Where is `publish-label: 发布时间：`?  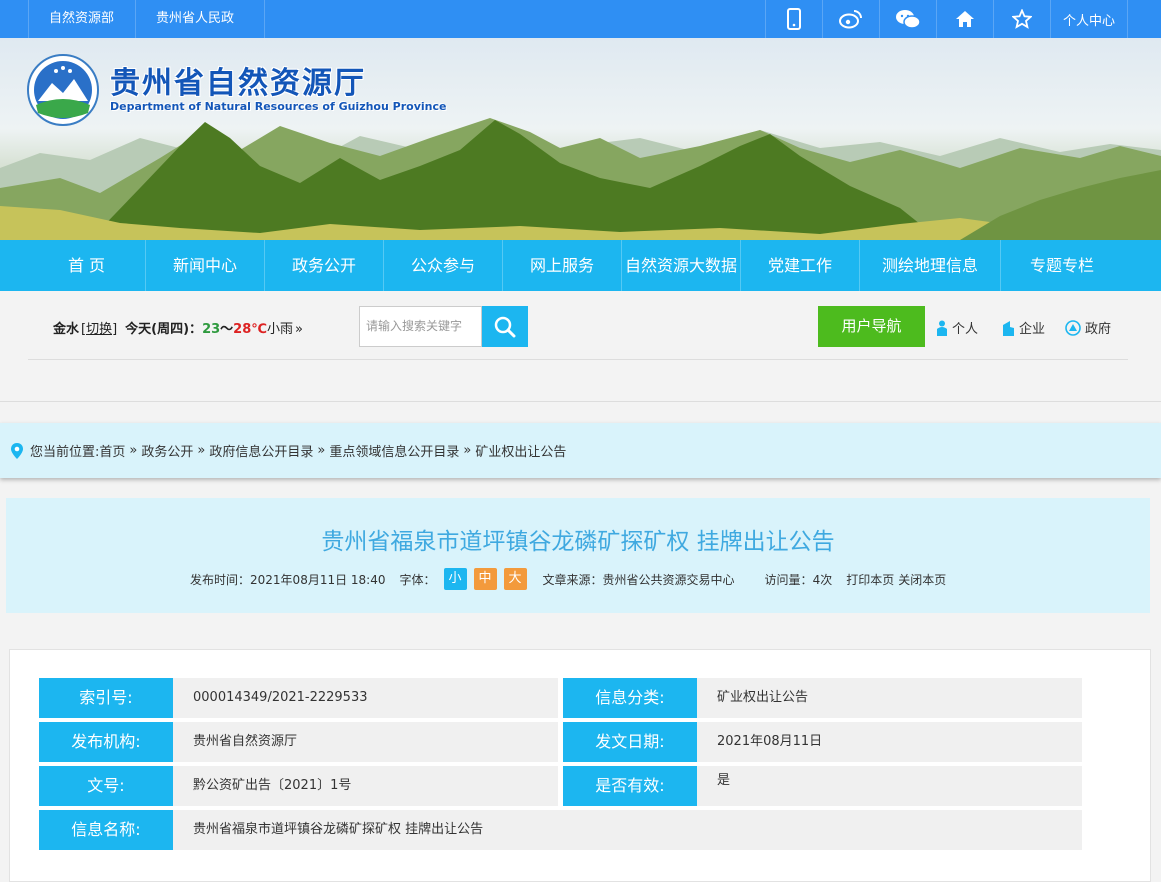 publish-label: 发布时间： is located at coordinates (220, 579).